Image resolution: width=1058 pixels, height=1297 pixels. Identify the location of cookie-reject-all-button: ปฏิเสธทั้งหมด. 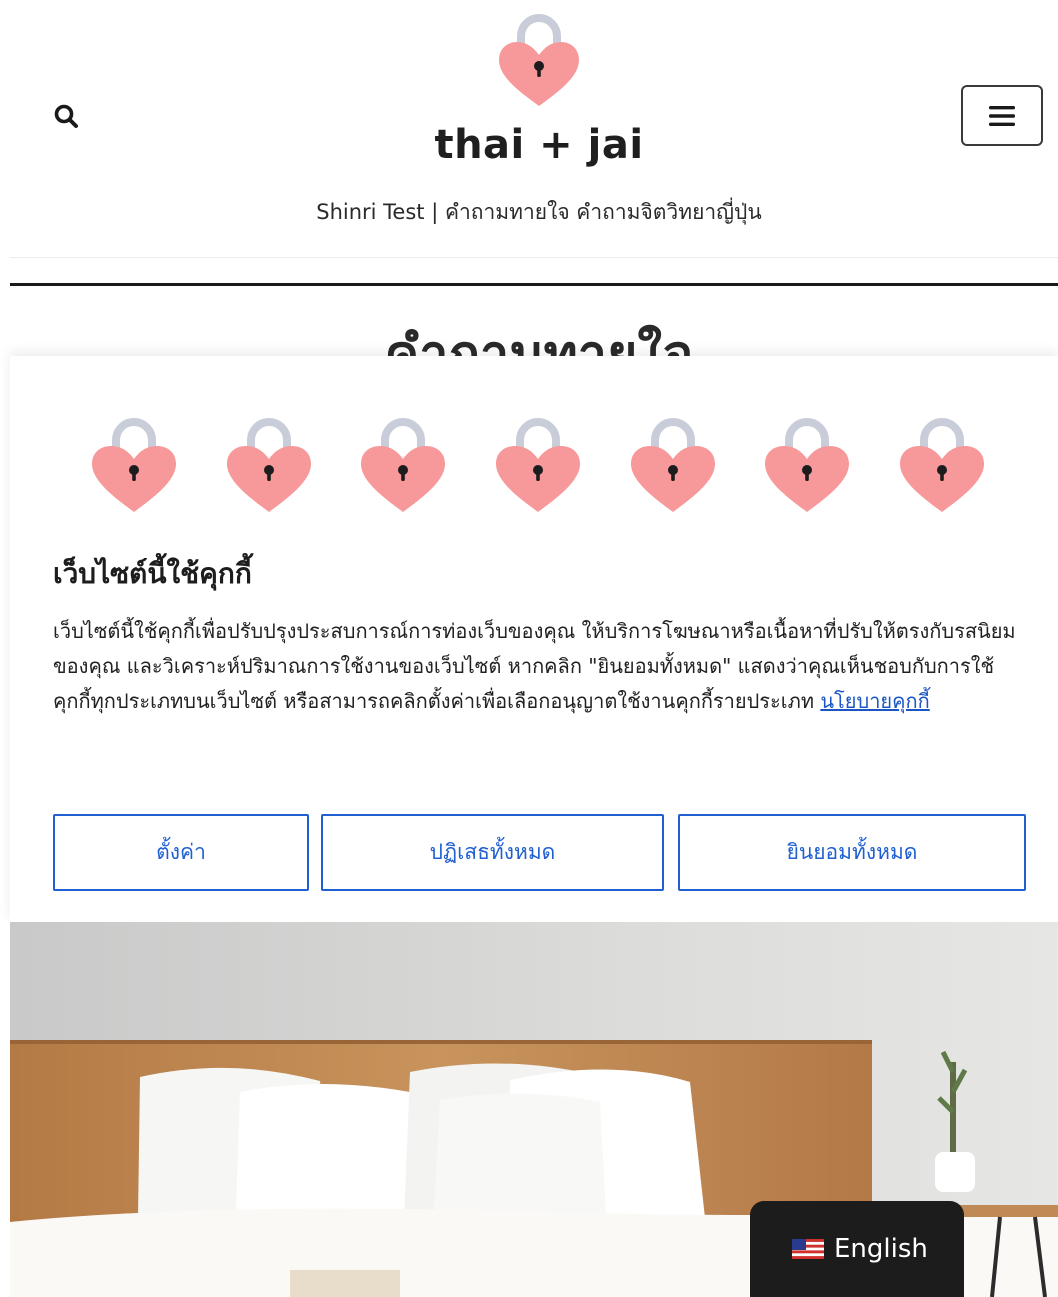
(492, 852).